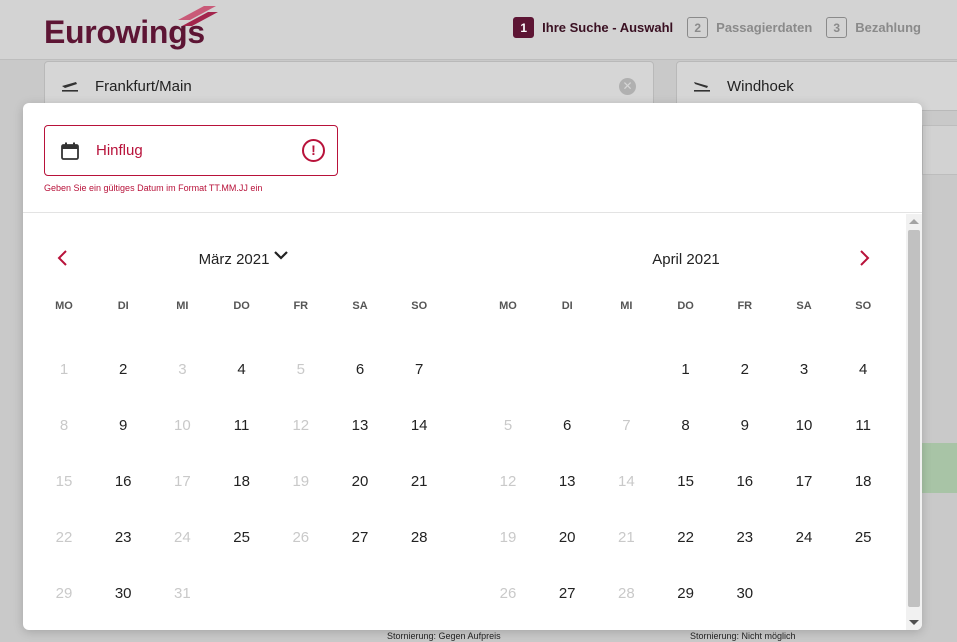 This screenshot has height=642, width=957. What do you see at coordinates (70, 86) in the screenshot?
I see `departure-plane-icon` at bounding box center [70, 86].